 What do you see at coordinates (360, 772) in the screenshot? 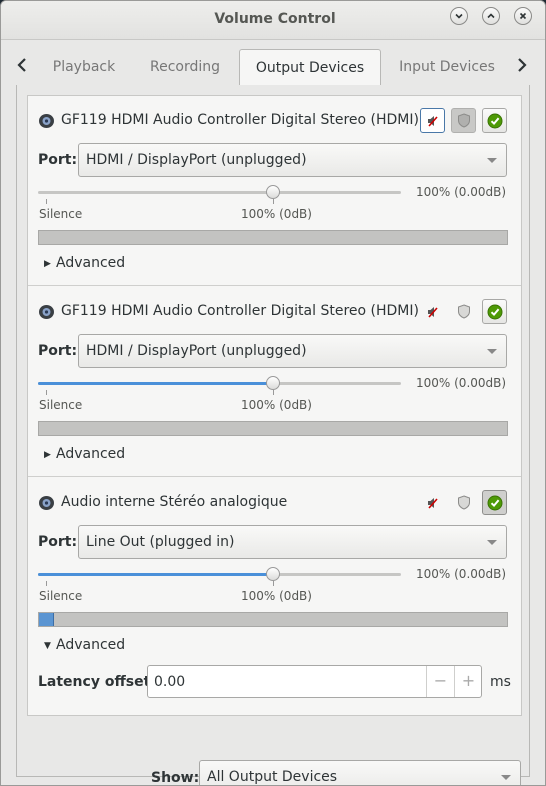
I see `show-filter-combo: All Output Devices` at bounding box center [360, 772].